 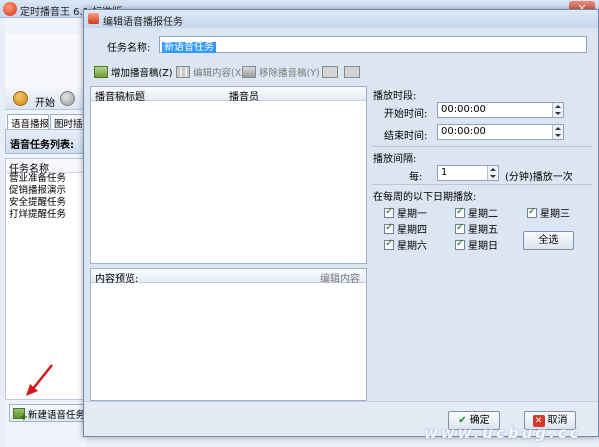 What do you see at coordinates (68, 121) in the screenshot?
I see `tab-timed-insert: 图时插播` at bounding box center [68, 121].